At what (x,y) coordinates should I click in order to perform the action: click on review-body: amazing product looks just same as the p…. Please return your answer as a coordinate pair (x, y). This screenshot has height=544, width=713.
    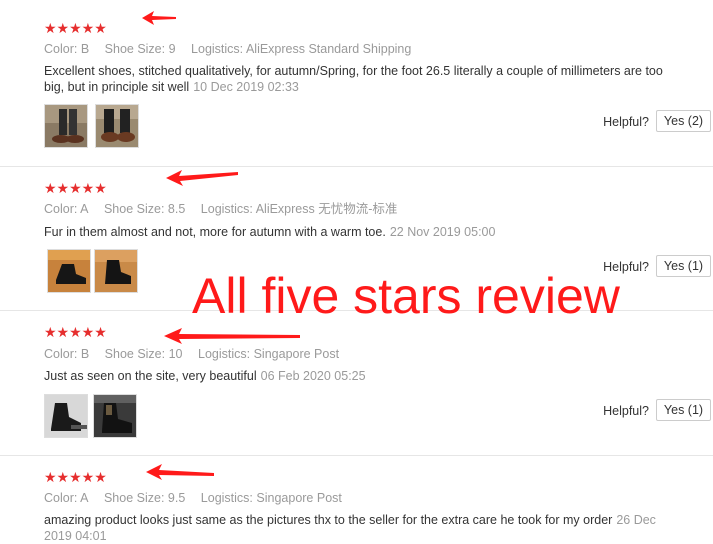
    Looking at the image, I should click on (328, 520).